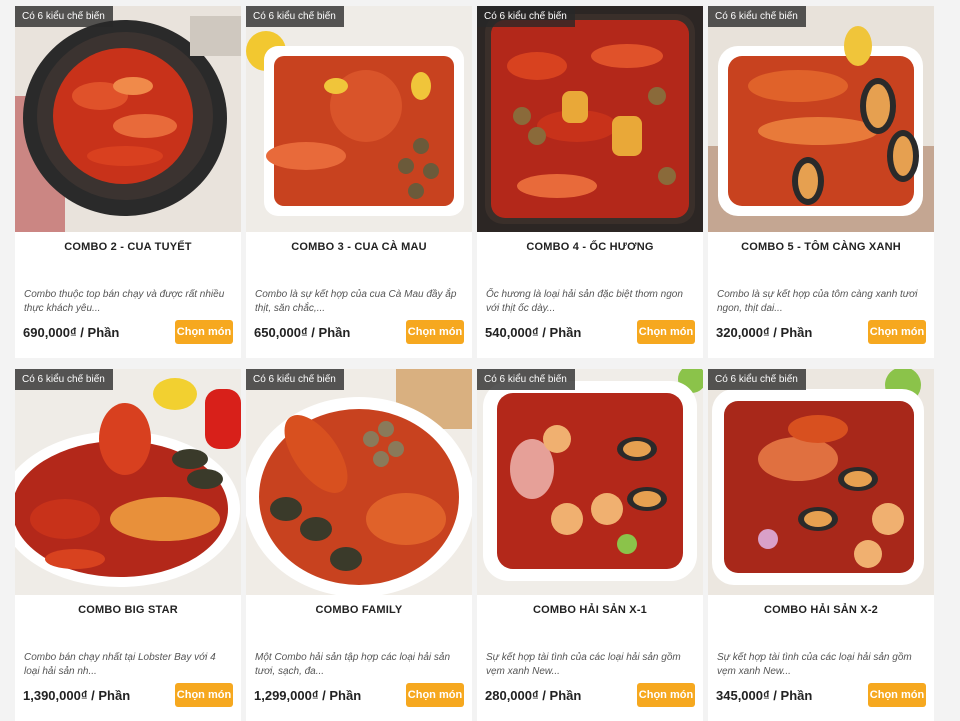 The width and height of the screenshot is (960, 721). Describe the element at coordinates (743, 695) in the screenshot. I see `price-value: 345,000₫` at that location.